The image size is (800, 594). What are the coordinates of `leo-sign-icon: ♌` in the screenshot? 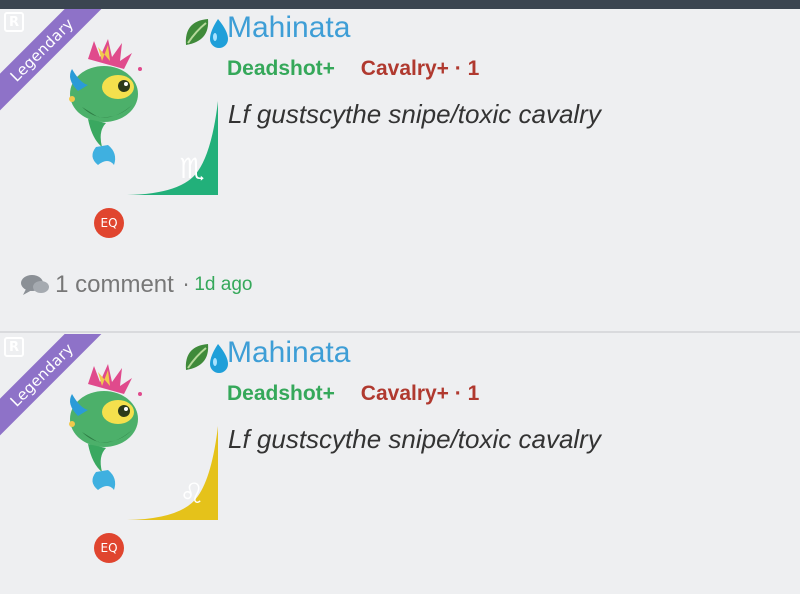 It's located at (192, 493).